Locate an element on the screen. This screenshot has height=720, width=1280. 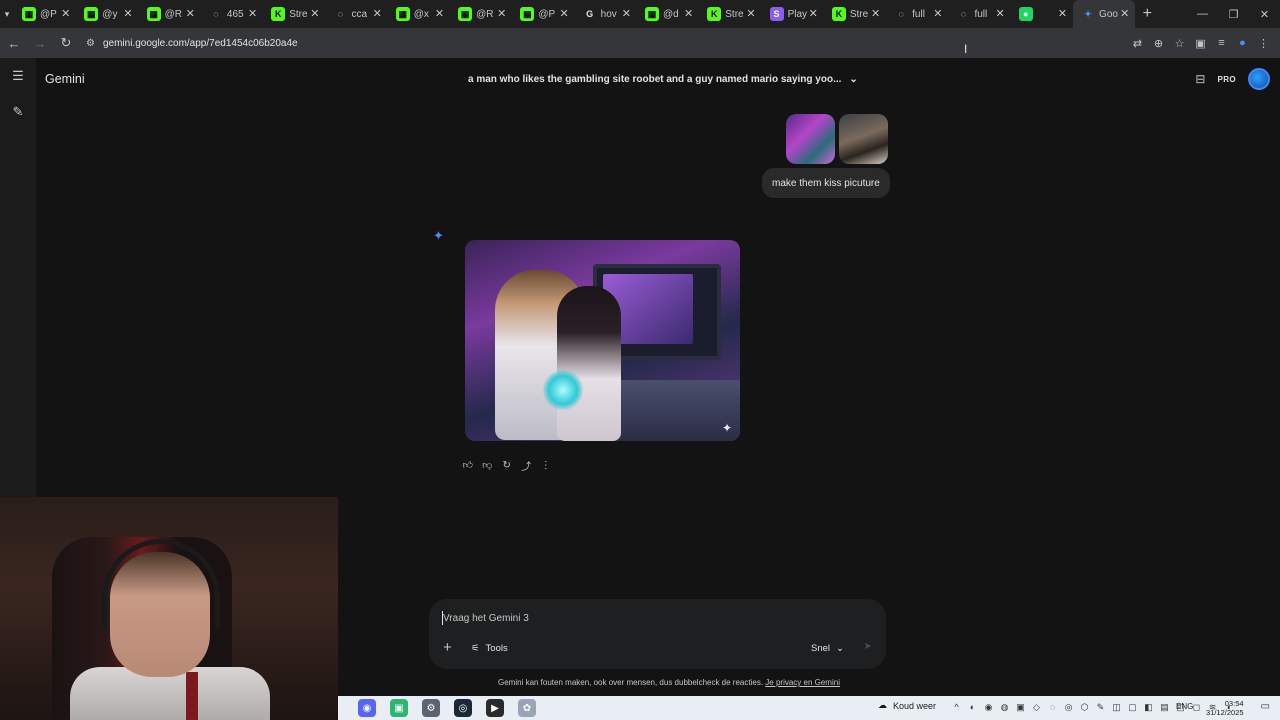
steam-icon: ◎ is located at coordinates (463, 708).